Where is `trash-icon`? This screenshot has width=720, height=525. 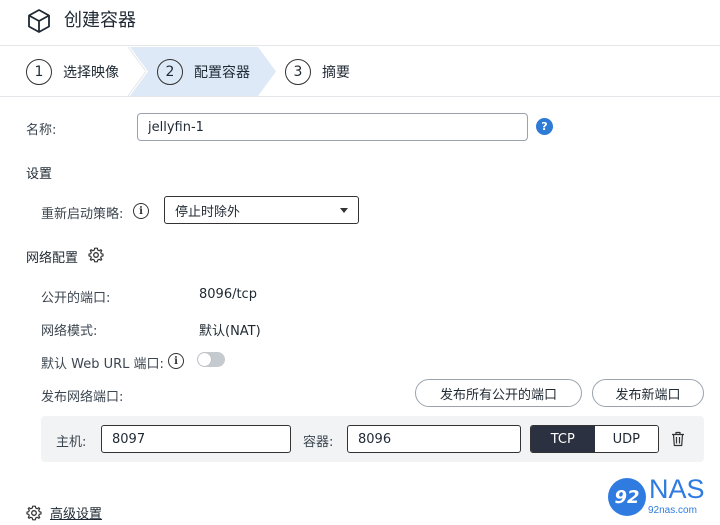
trash-icon is located at coordinates (678, 439).